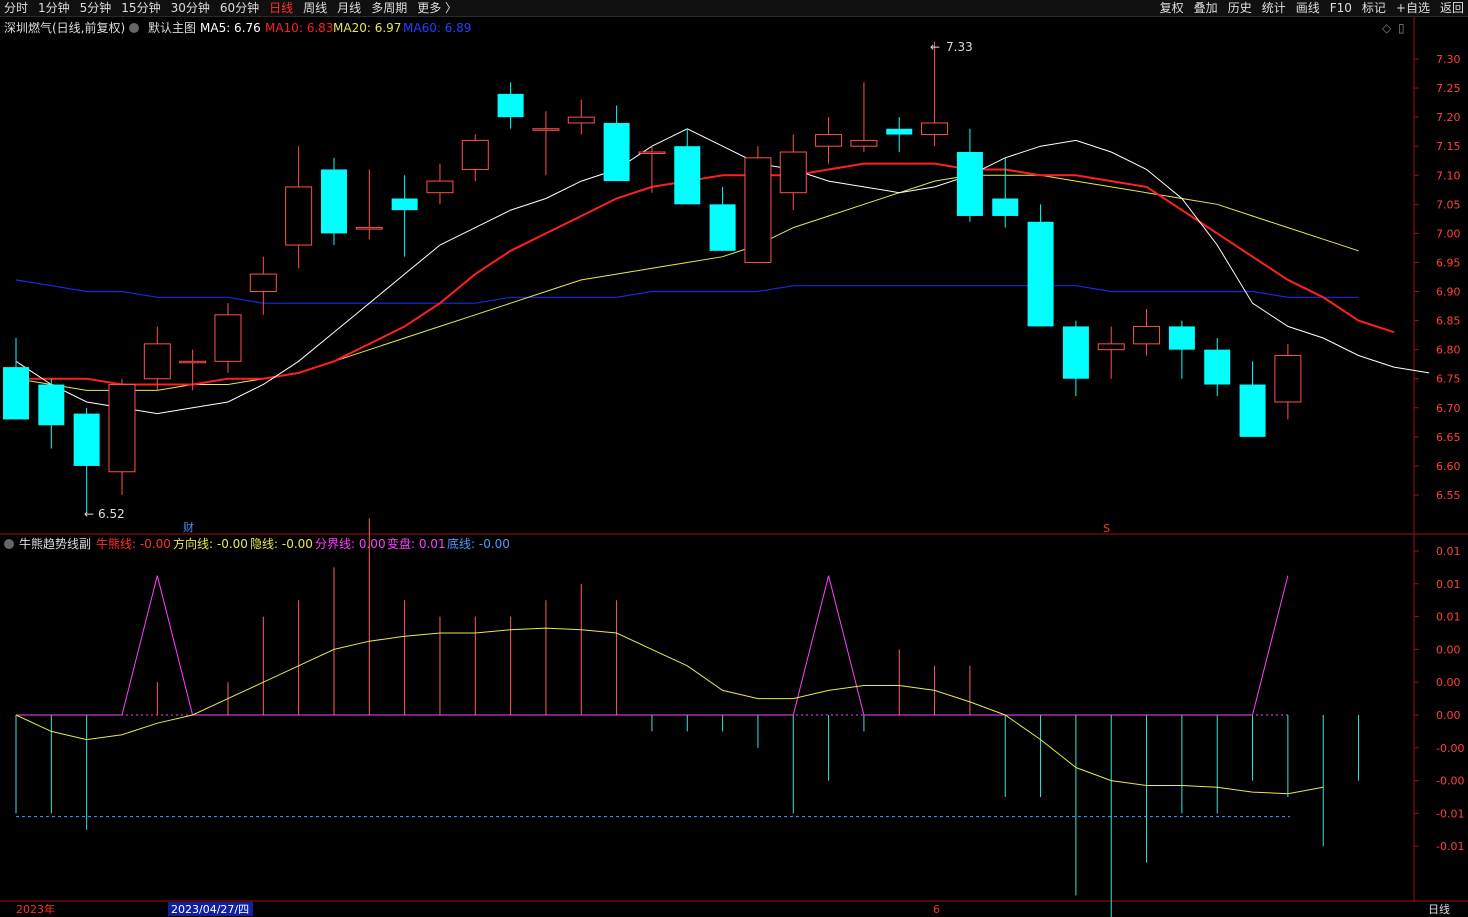  What do you see at coordinates (35, 909) in the screenshot?
I see `year-label: 2023年` at bounding box center [35, 909].